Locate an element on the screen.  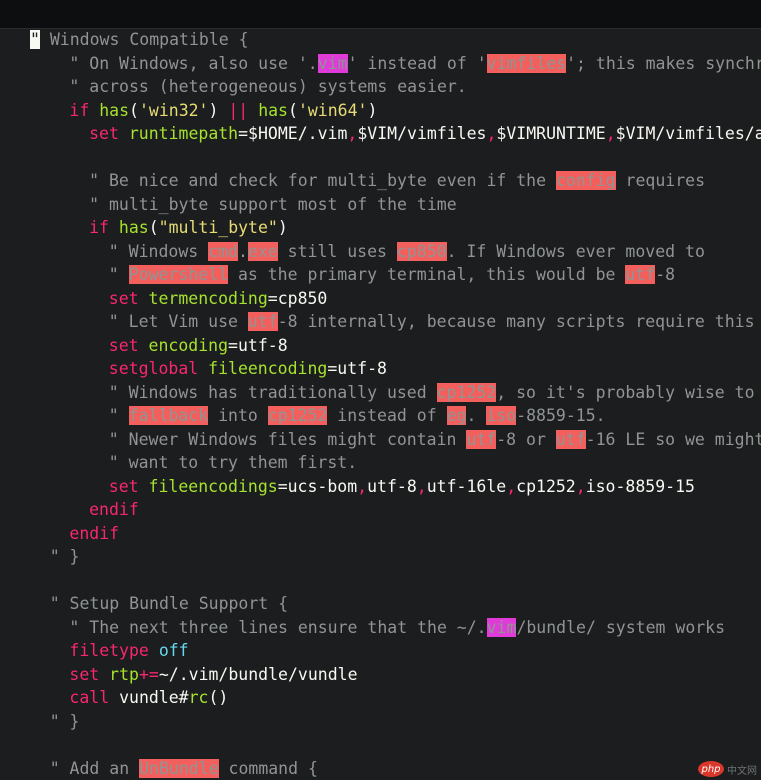
code-line: " Add an UnBundle command { is located at coordinates (184, 768).